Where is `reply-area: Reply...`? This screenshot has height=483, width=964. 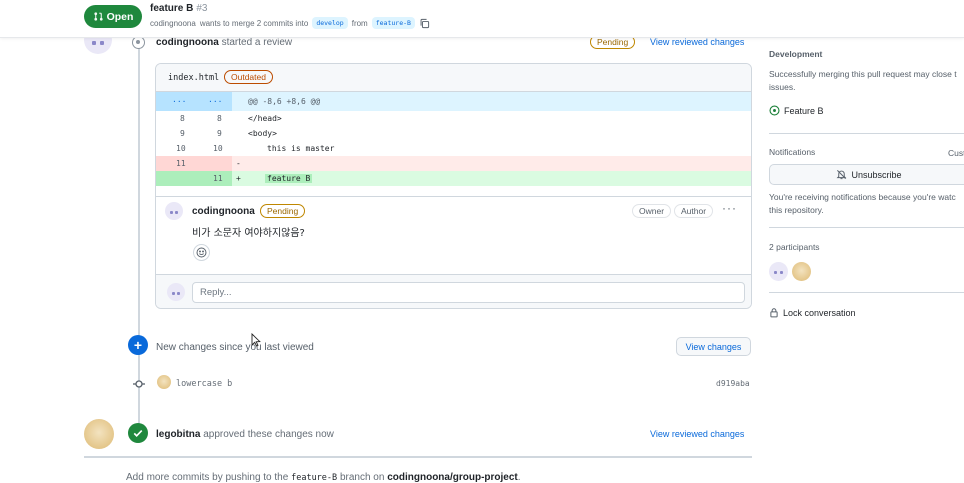 reply-area: Reply... is located at coordinates (453, 291).